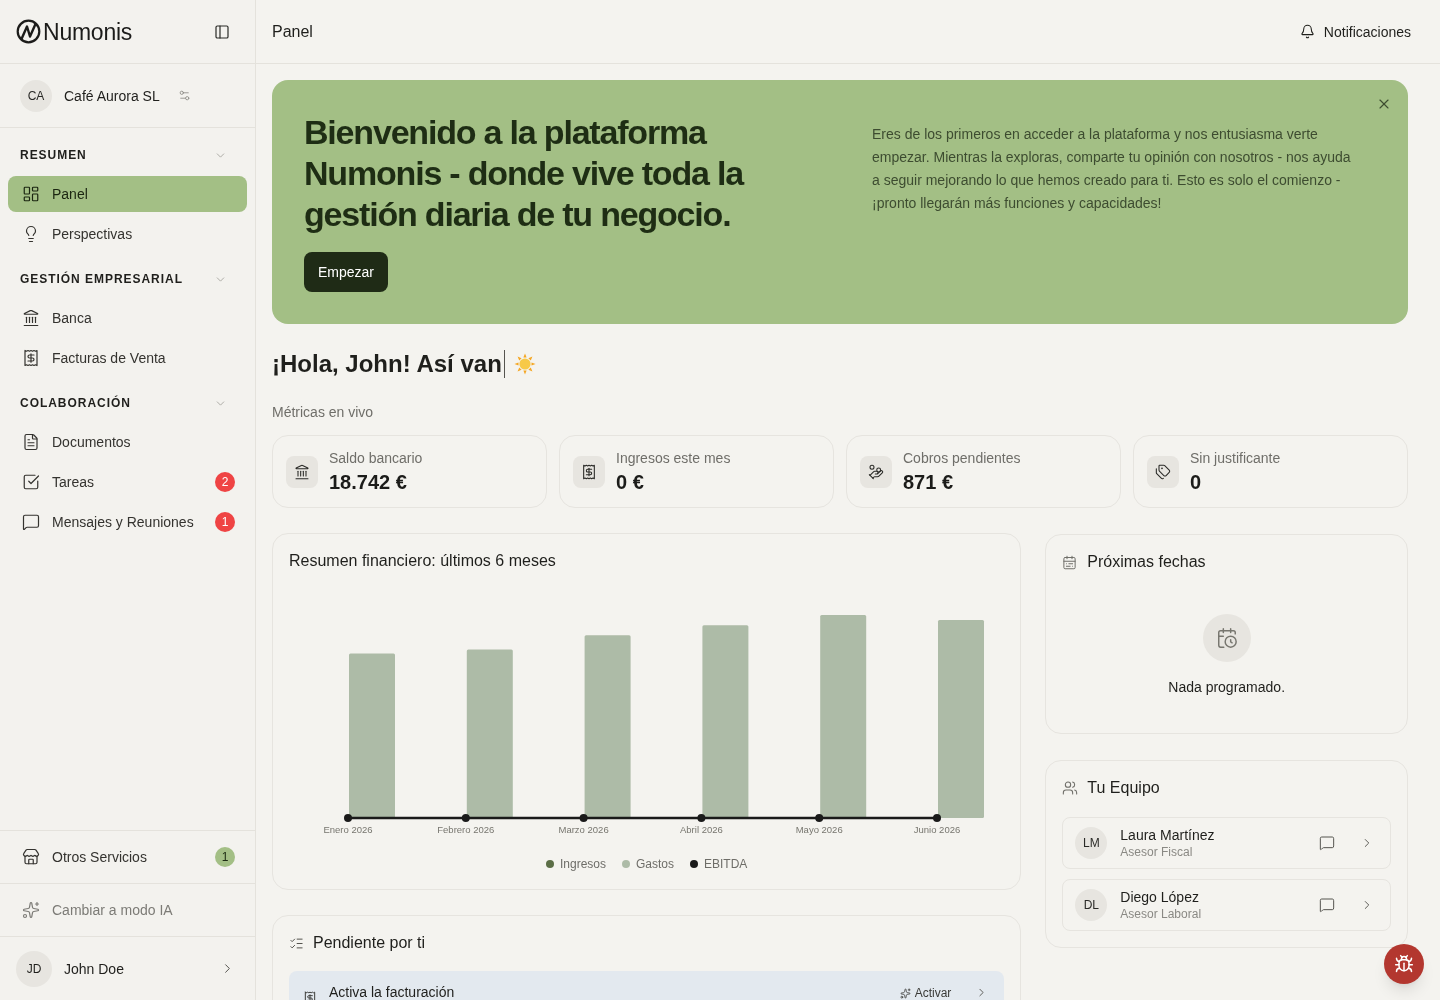 Image resolution: width=1440 pixels, height=1000 pixels. Describe the element at coordinates (225, 482) in the screenshot. I see `count-badge: 2` at that location.